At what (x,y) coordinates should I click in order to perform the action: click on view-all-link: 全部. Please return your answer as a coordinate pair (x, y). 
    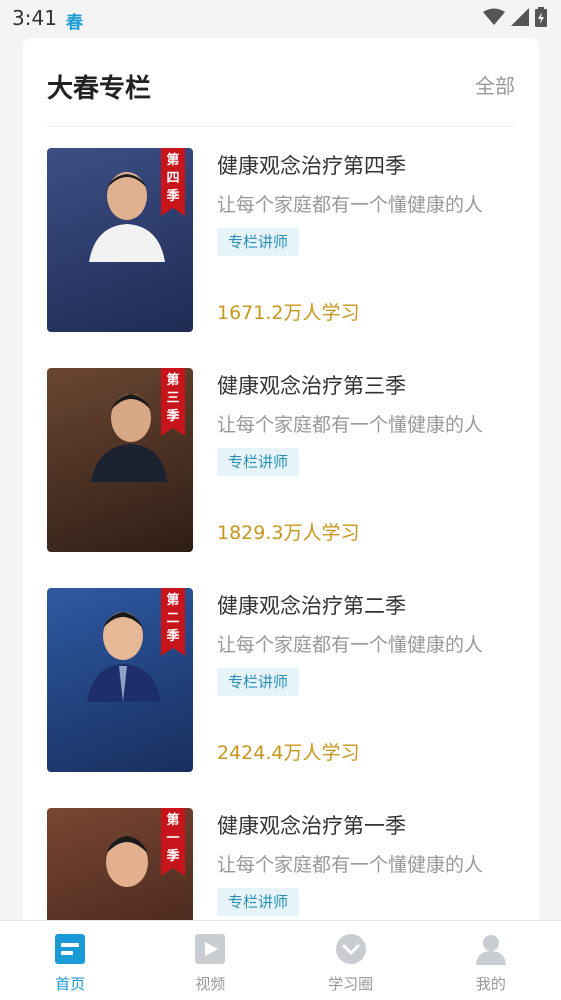
    Looking at the image, I should click on (495, 84).